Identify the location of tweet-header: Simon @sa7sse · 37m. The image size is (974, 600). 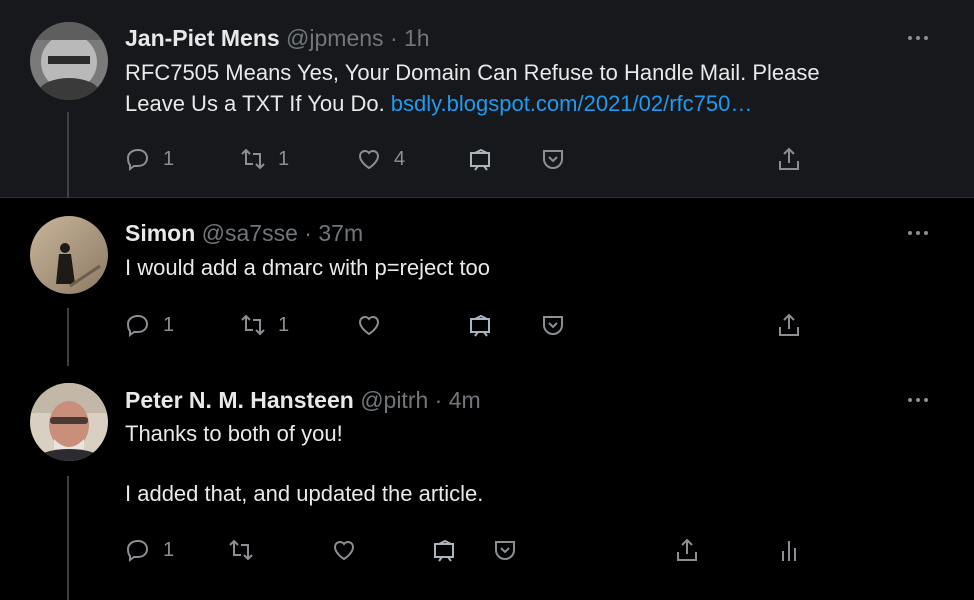
(244, 233).